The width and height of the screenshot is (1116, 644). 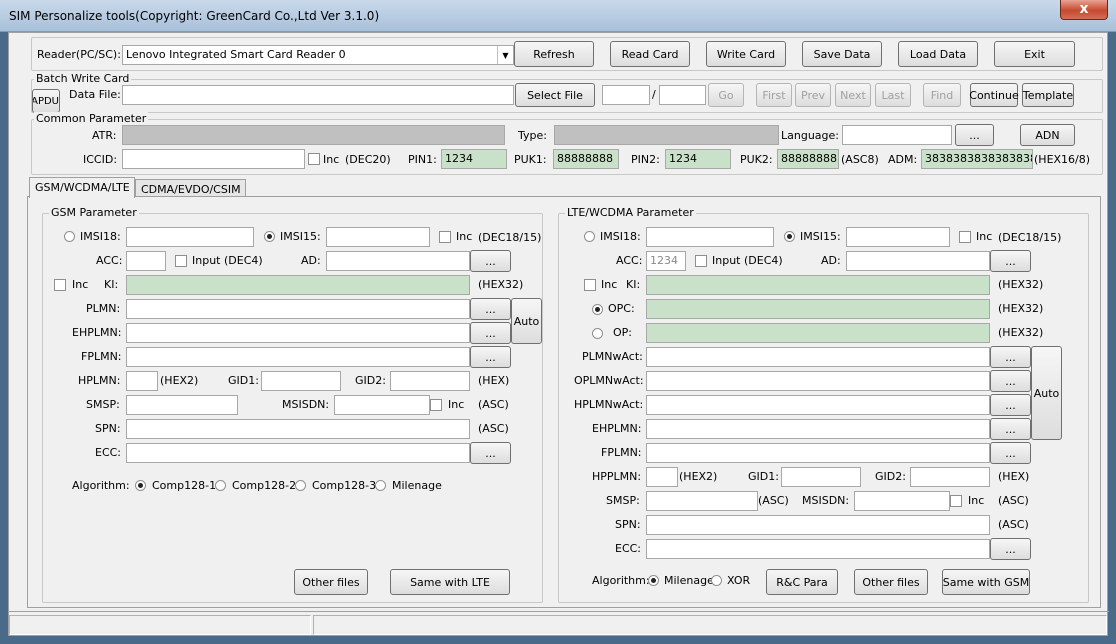 What do you see at coordinates (526, 321) in the screenshot?
I see `gsm-auto-button: Auto` at bounding box center [526, 321].